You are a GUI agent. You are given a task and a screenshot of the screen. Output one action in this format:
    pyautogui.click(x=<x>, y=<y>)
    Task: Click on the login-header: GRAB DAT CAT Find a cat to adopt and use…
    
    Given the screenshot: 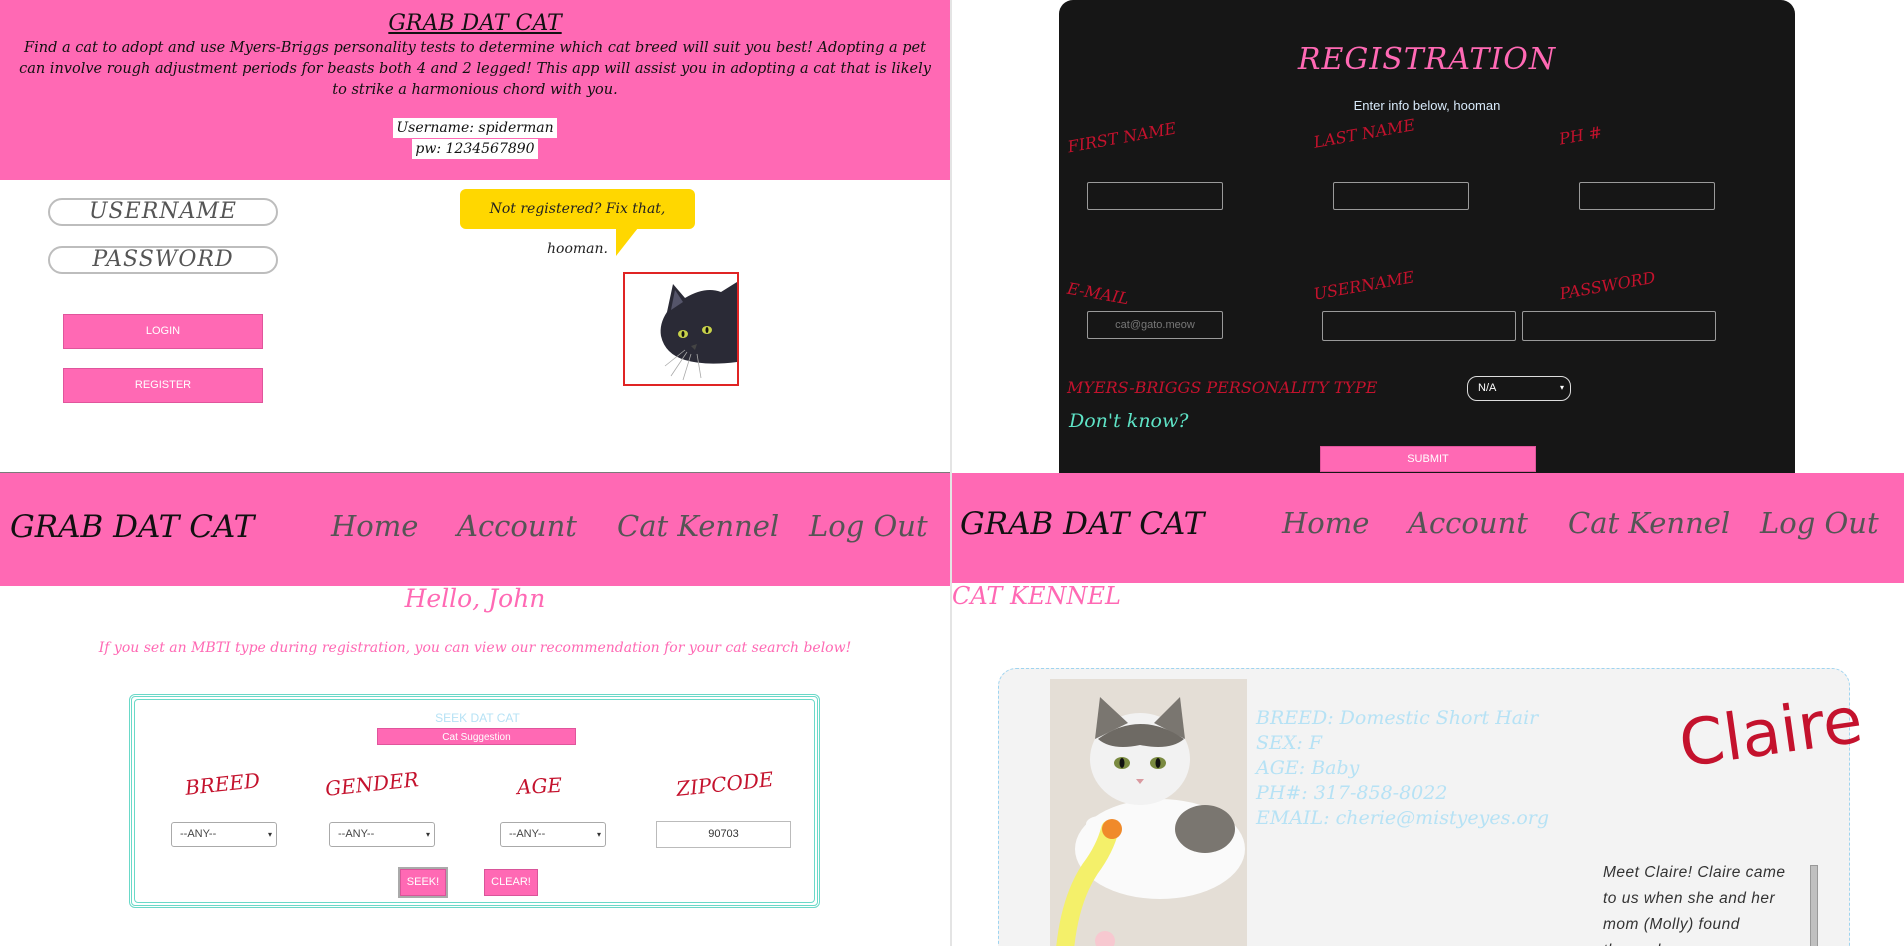 What is the action you would take?
    pyautogui.click(x=475, y=90)
    